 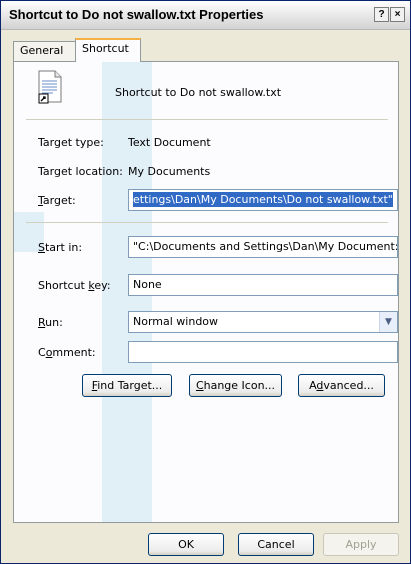 What do you see at coordinates (50, 87) in the screenshot?
I see `text-file-shortcut-icon` at bounding box center [50, 87].